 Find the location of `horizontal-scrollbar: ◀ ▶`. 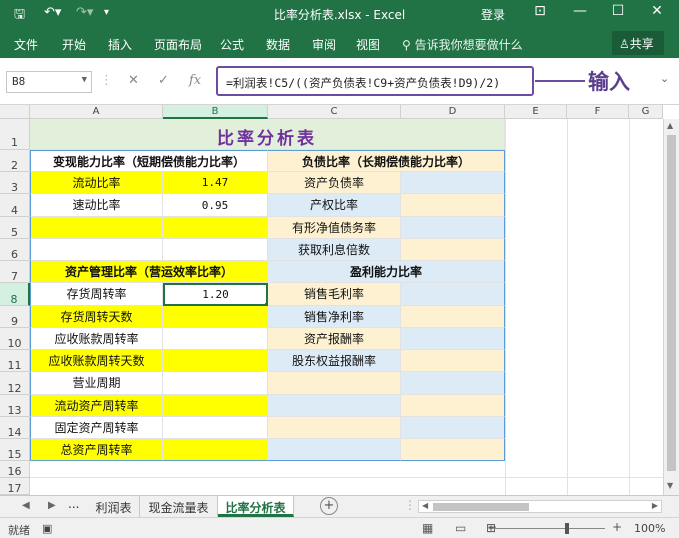

horizontal-scrollbar: ◀ ▶ is located at coordinates (540, 506).